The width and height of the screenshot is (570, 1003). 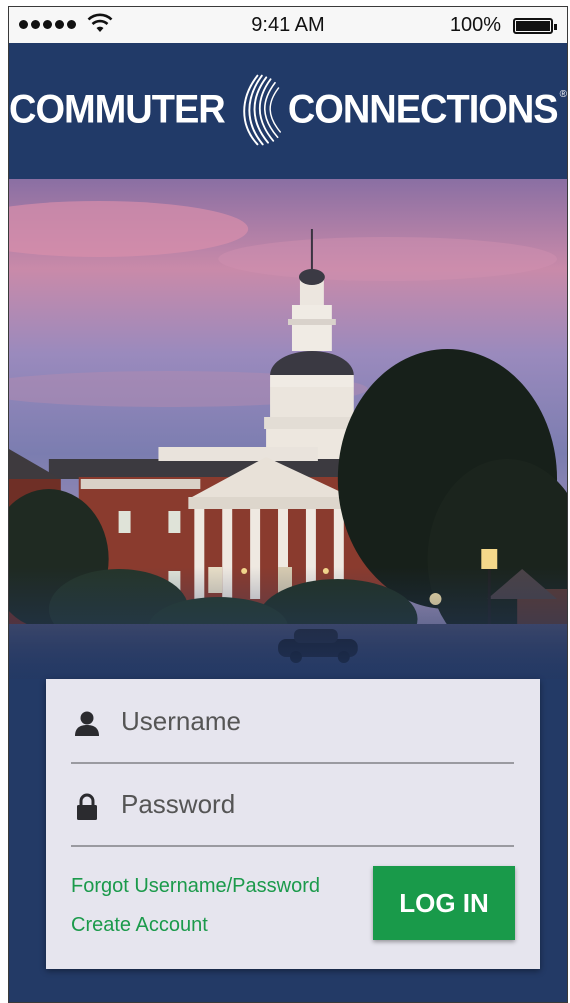 What do you see at coordinates (288, 25) in the screenshot?
I see `status-bar: 9:41 AM 100%` at bounding box center [288, 25].